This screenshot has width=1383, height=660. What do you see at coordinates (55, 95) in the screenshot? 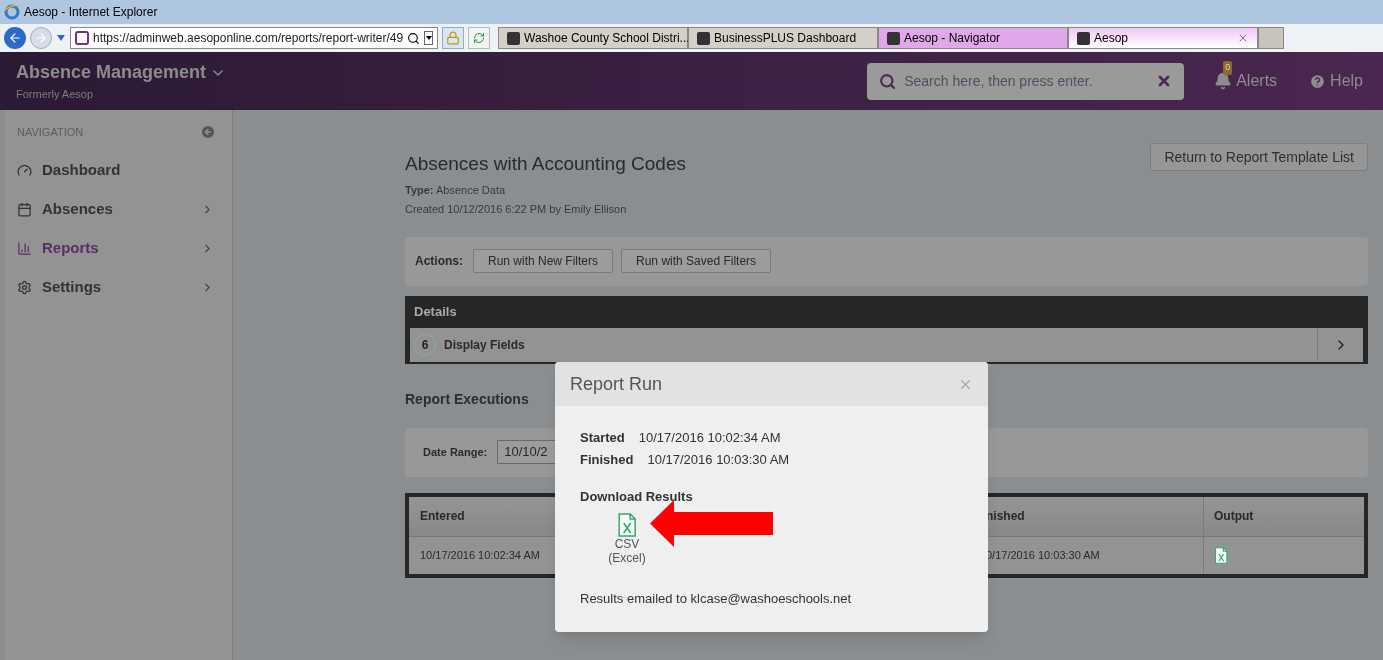
I see `app-subtitle: Formerly Aesop` at bounding box center [55, 95].